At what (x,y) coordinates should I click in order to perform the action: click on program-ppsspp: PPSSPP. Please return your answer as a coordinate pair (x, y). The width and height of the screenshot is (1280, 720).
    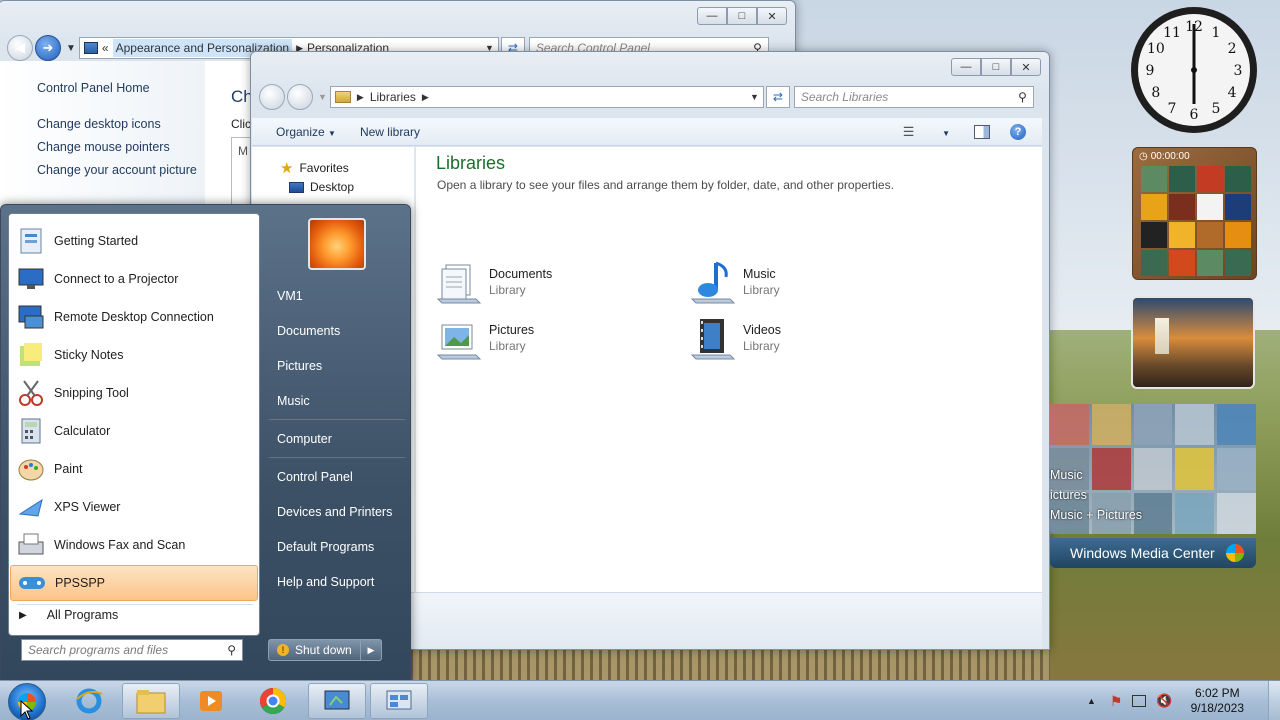
    Looking at the image, I should click on (134, 583).